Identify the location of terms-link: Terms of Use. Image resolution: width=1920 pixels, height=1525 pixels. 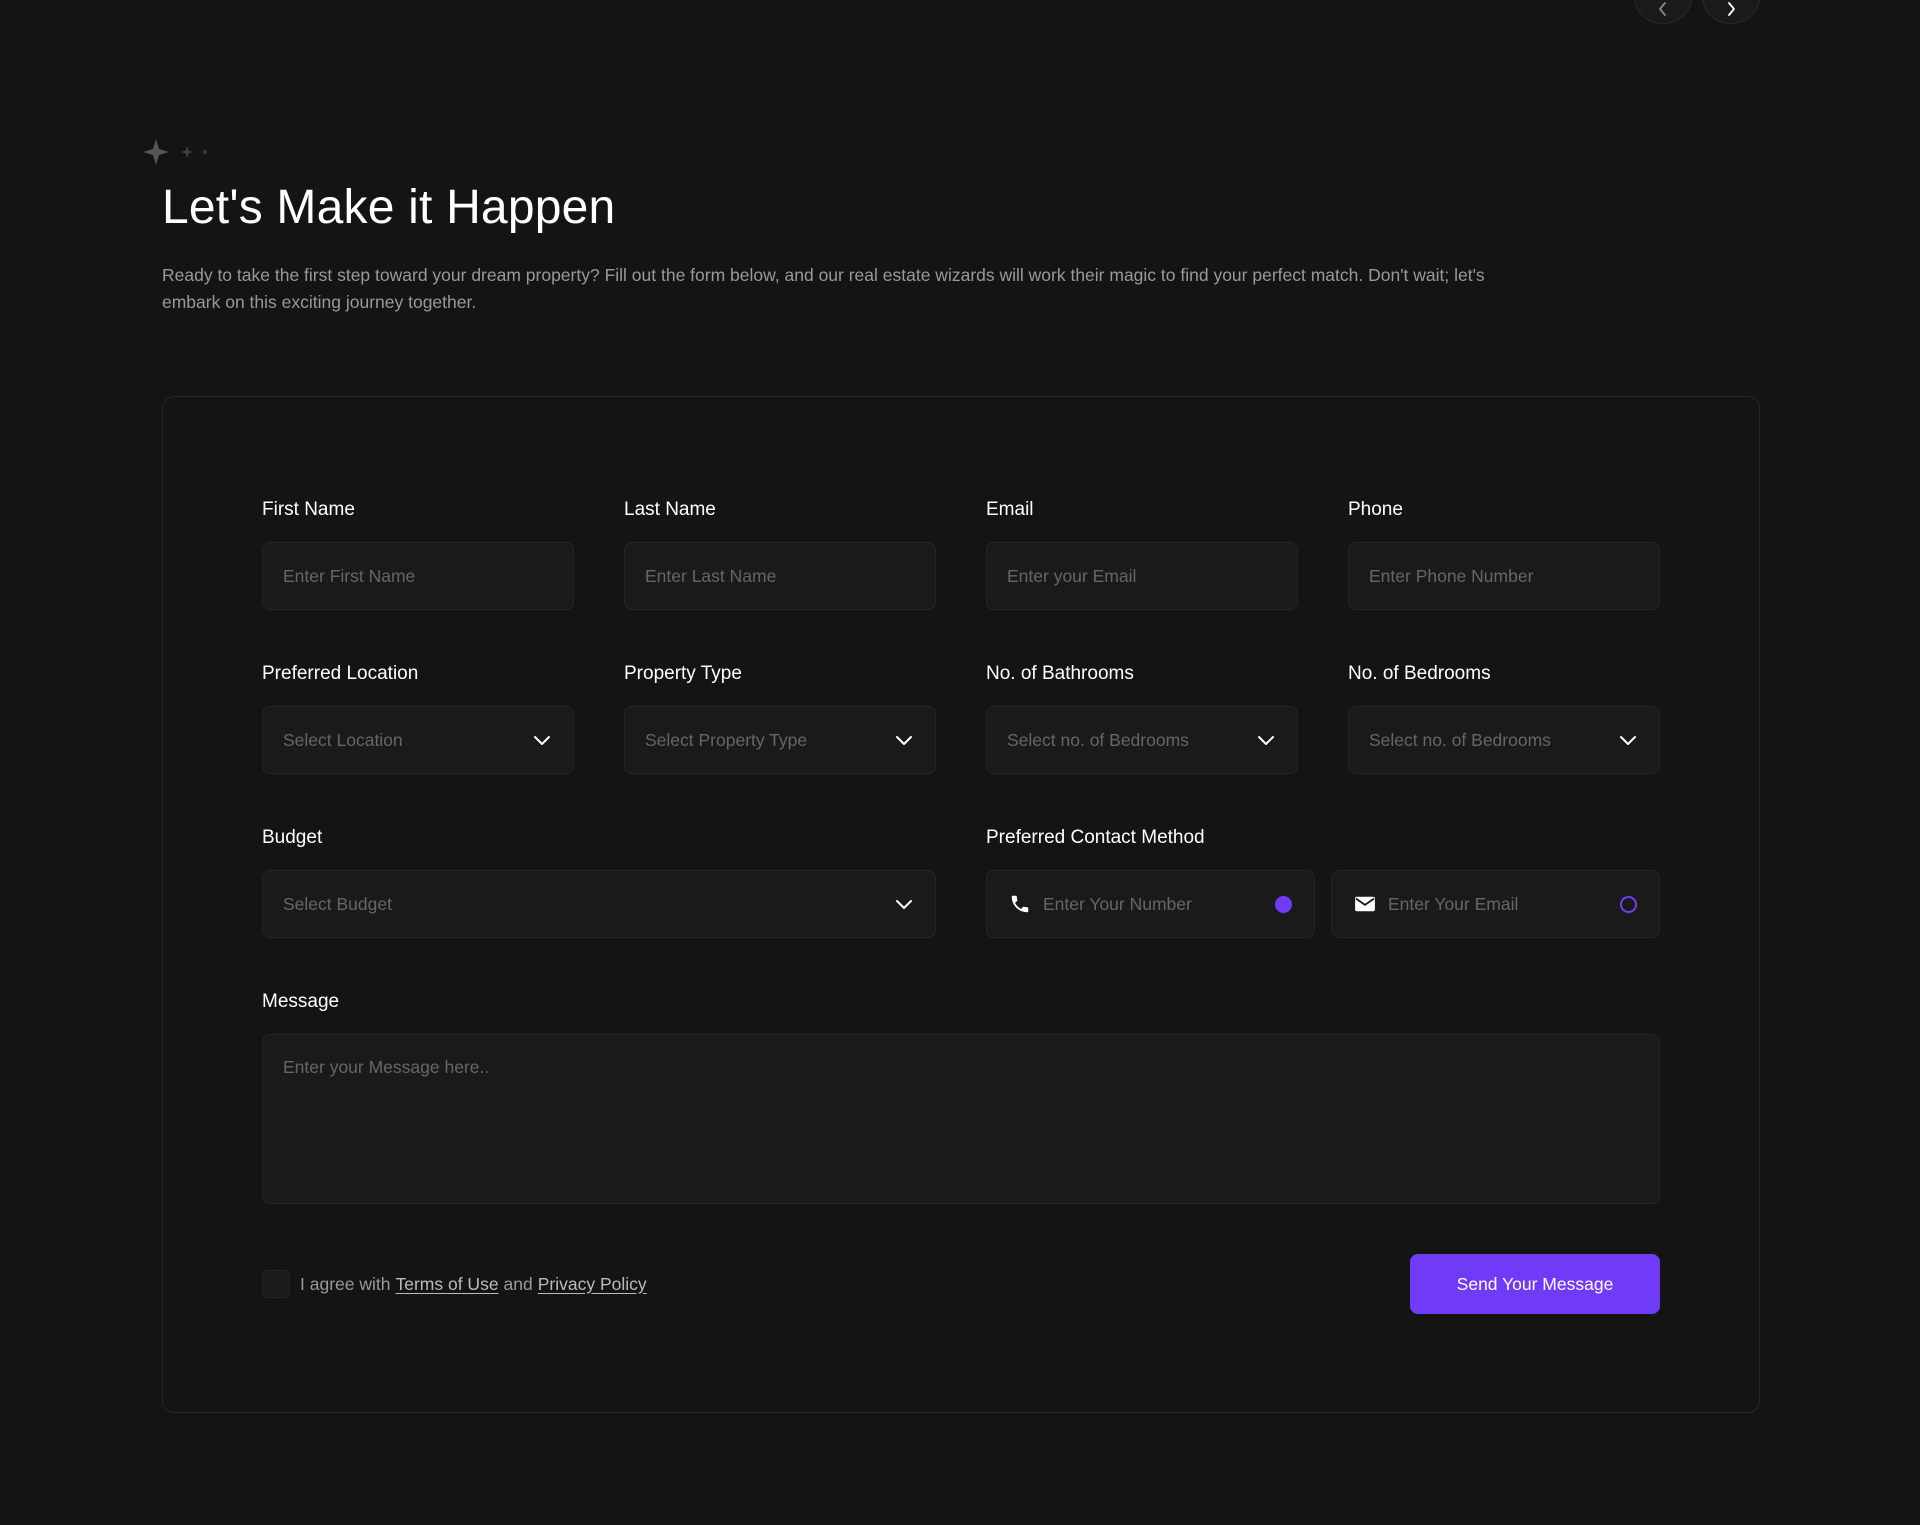
(446, 1284).